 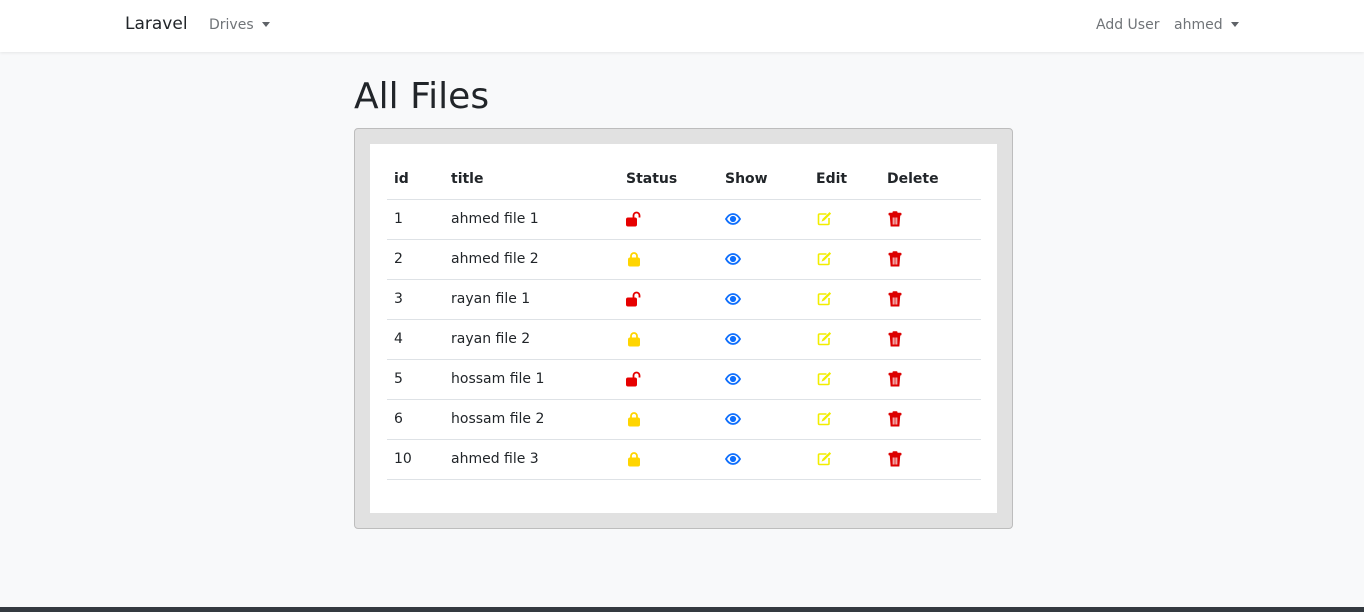 I want to click on row-title: ahmed file 2, so click(x=531, y=259).